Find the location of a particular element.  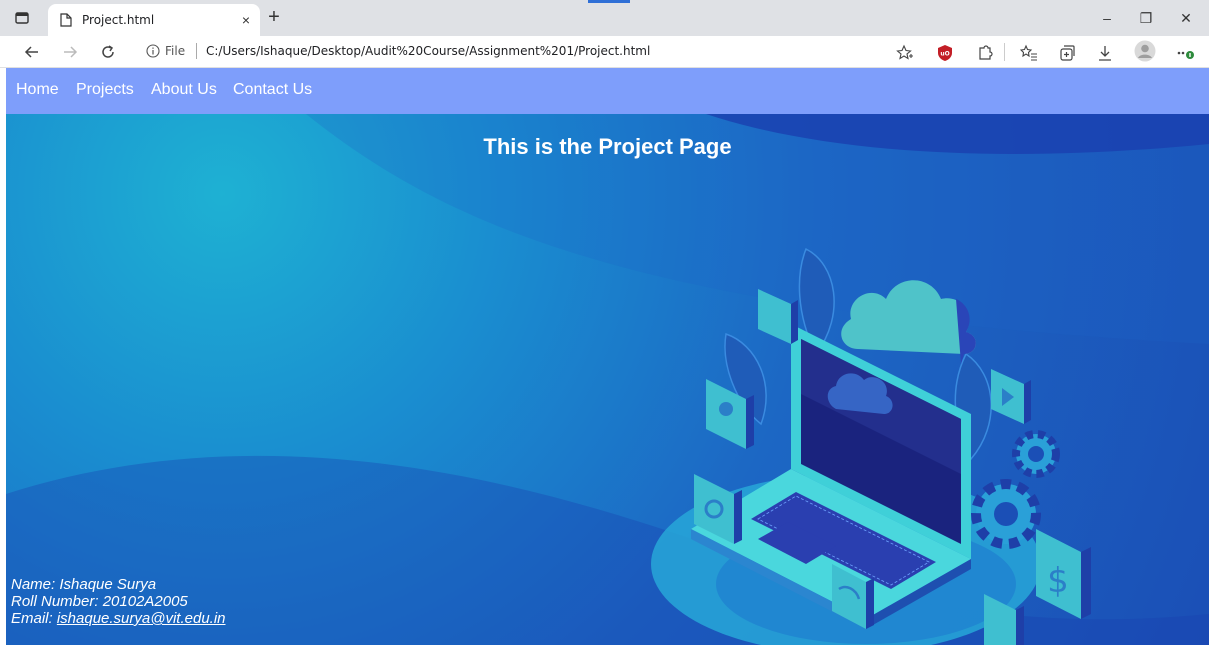

nav-about-us: About Us is located at coordinates (184, 90).